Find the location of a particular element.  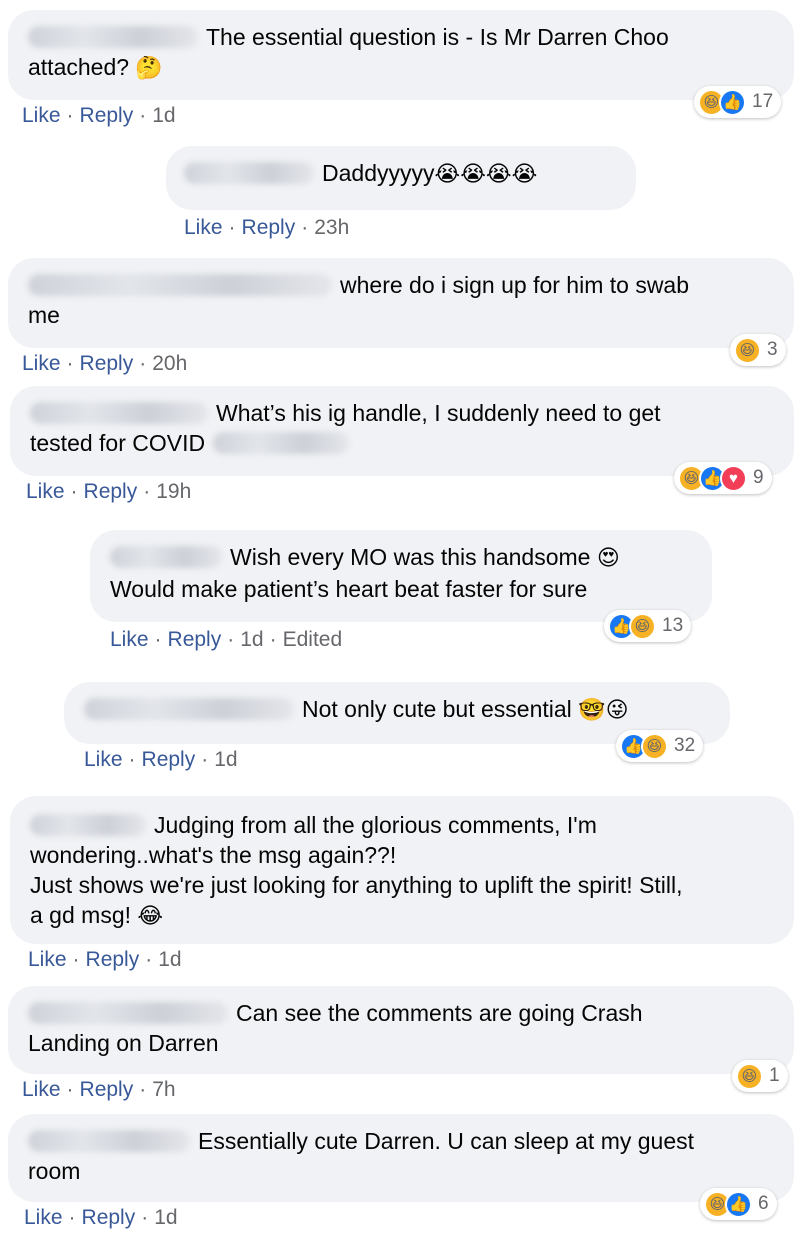

heart-eyes-emoji: 😍 is located at coordinates (608, 558).